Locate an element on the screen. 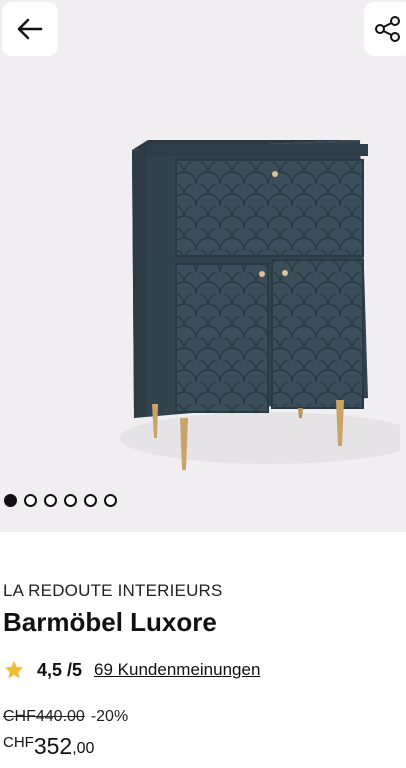 This screenshot has height=768, width=406. old-price: CHF440.00 is located at coordinates (44, 716).